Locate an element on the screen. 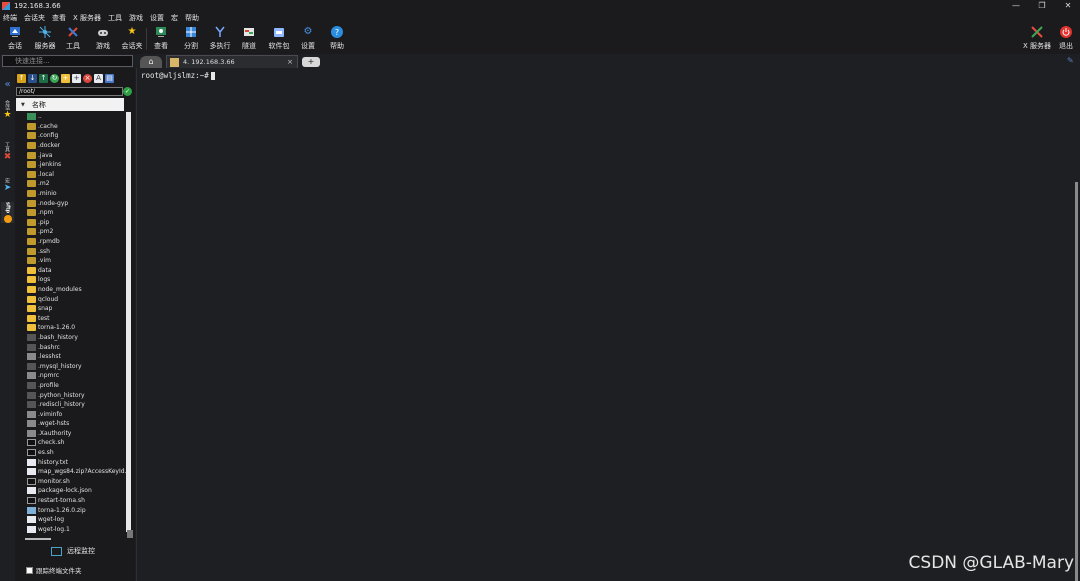  file-row: data is located at coordinates (77, 271).